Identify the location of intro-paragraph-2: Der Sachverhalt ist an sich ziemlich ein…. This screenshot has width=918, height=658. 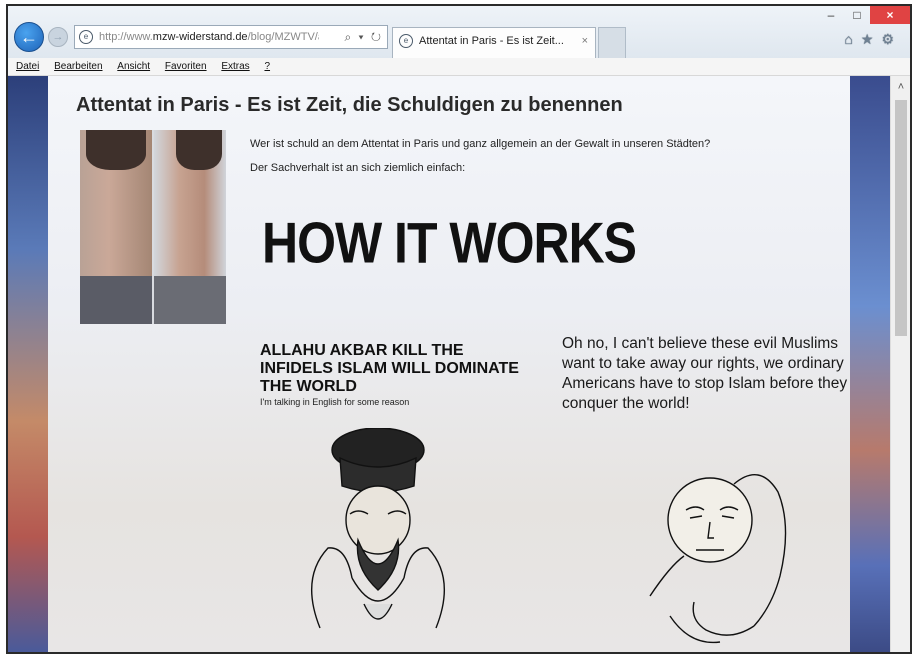
(358, 168).